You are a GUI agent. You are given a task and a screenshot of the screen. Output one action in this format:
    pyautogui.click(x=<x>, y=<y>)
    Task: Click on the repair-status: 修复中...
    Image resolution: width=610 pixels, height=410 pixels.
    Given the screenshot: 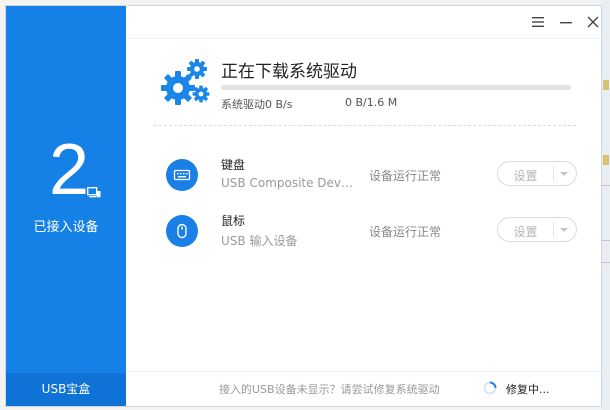 What is the action you would take?
    pyautogui.click(x=528, y=389)
    